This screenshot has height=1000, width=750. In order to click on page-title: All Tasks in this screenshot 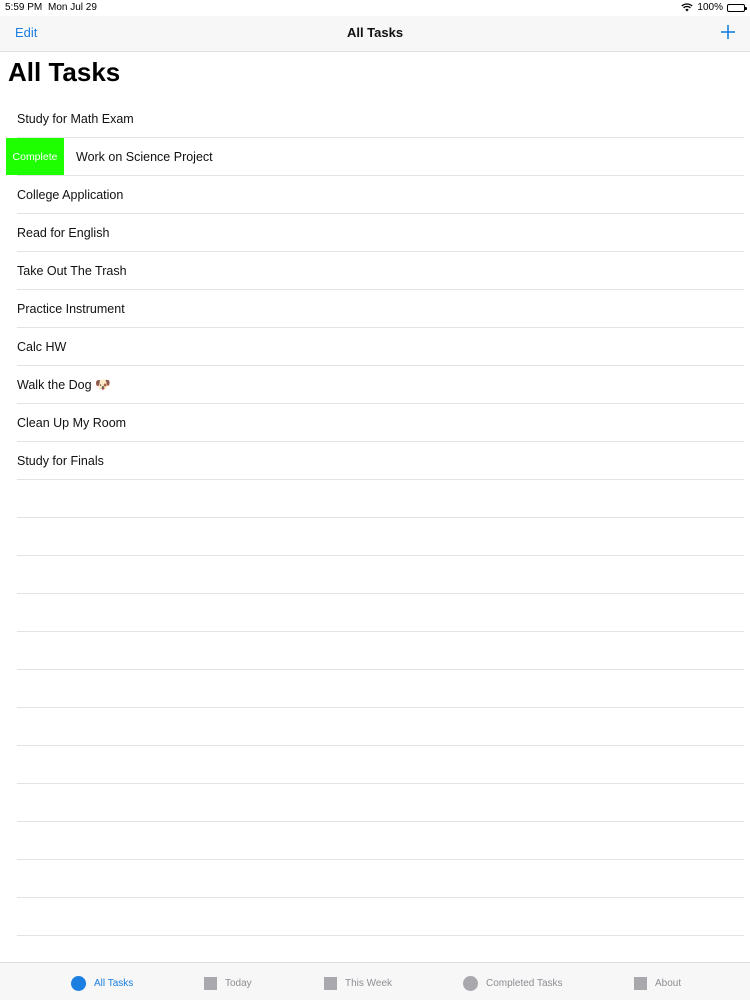, I will do `click(64, 72)`.